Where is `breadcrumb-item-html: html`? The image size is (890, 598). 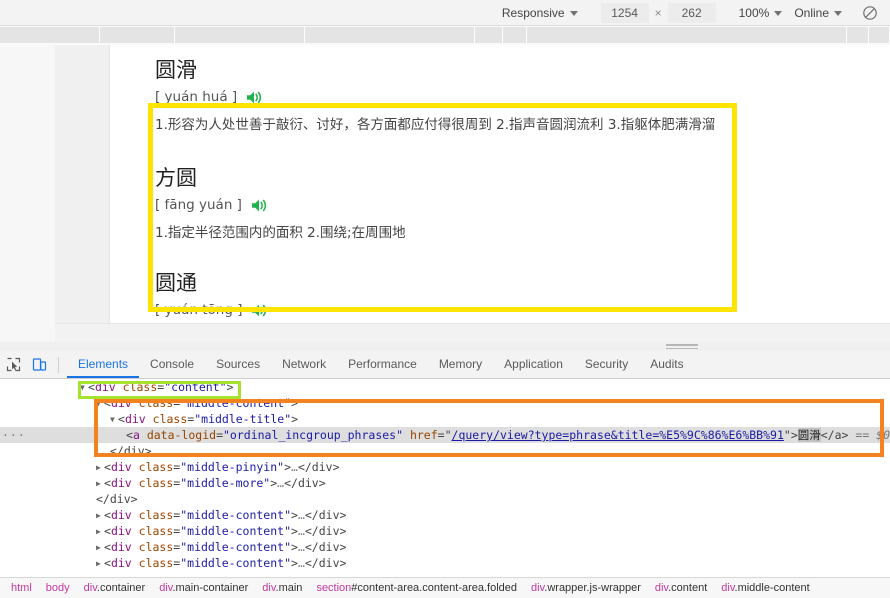 breadcrumb-item-html: html is located at coordinates (21, 588).